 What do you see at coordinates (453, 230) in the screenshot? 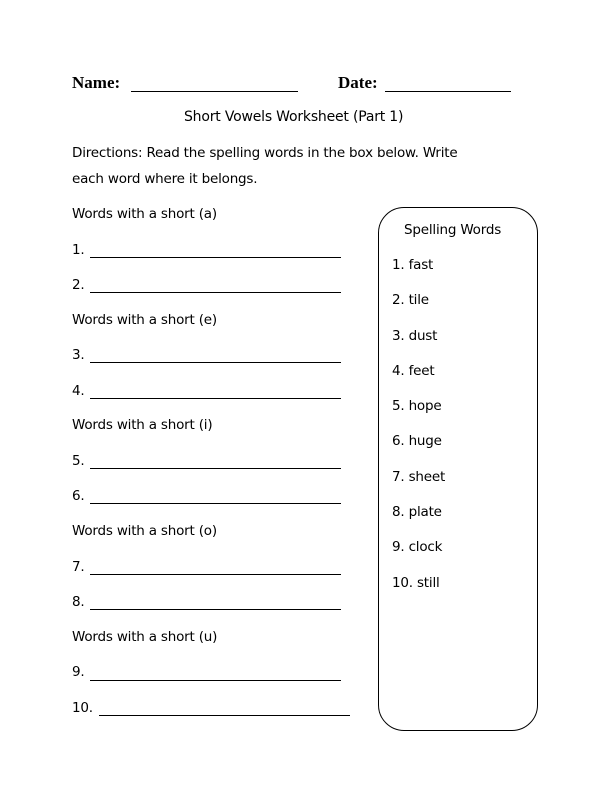
I see `spelling-words-title: Spelling Words` at bounding box center [453, 230].